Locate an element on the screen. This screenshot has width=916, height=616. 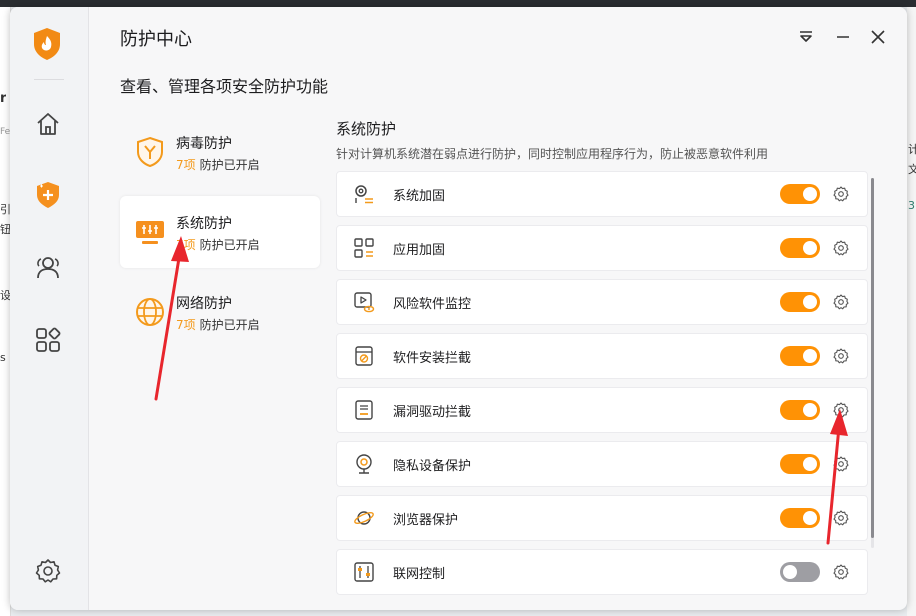
feature-label: 软件安装拦截 is located at coordinates (432, 358).